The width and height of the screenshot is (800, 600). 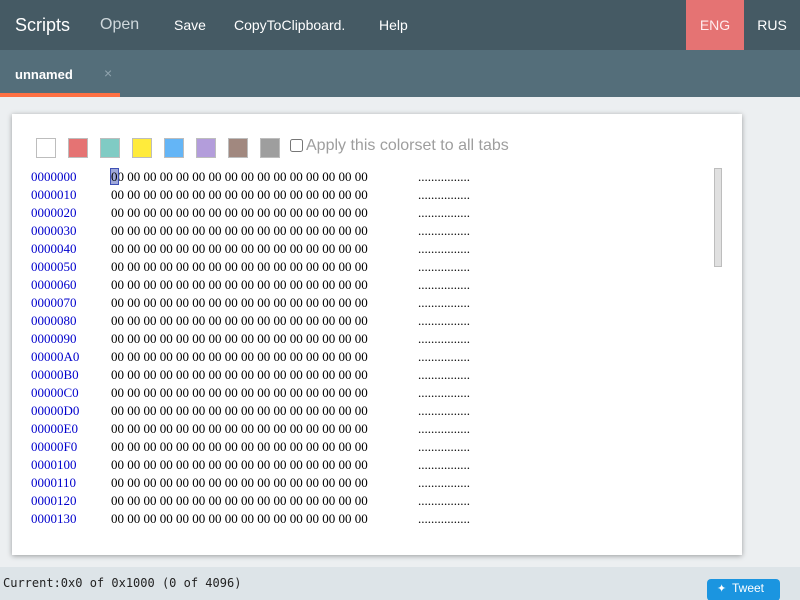 I want to click on twitter-bird-icon: ✦, so click(x=722, y=589).